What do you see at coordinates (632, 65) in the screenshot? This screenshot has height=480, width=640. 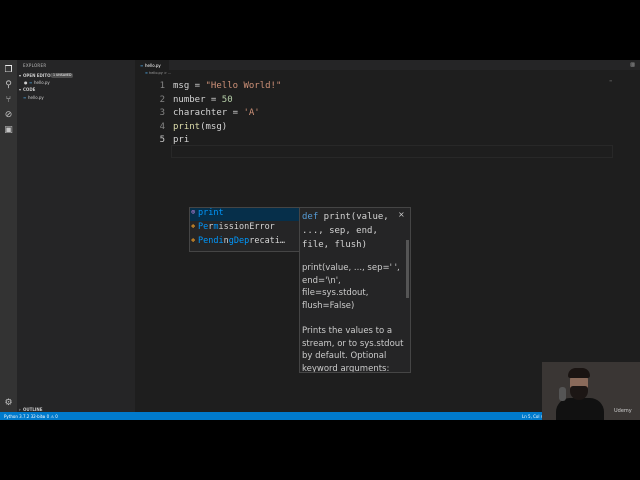 I see `split-editor-icon: ▥` at bounding box center [632, 65].